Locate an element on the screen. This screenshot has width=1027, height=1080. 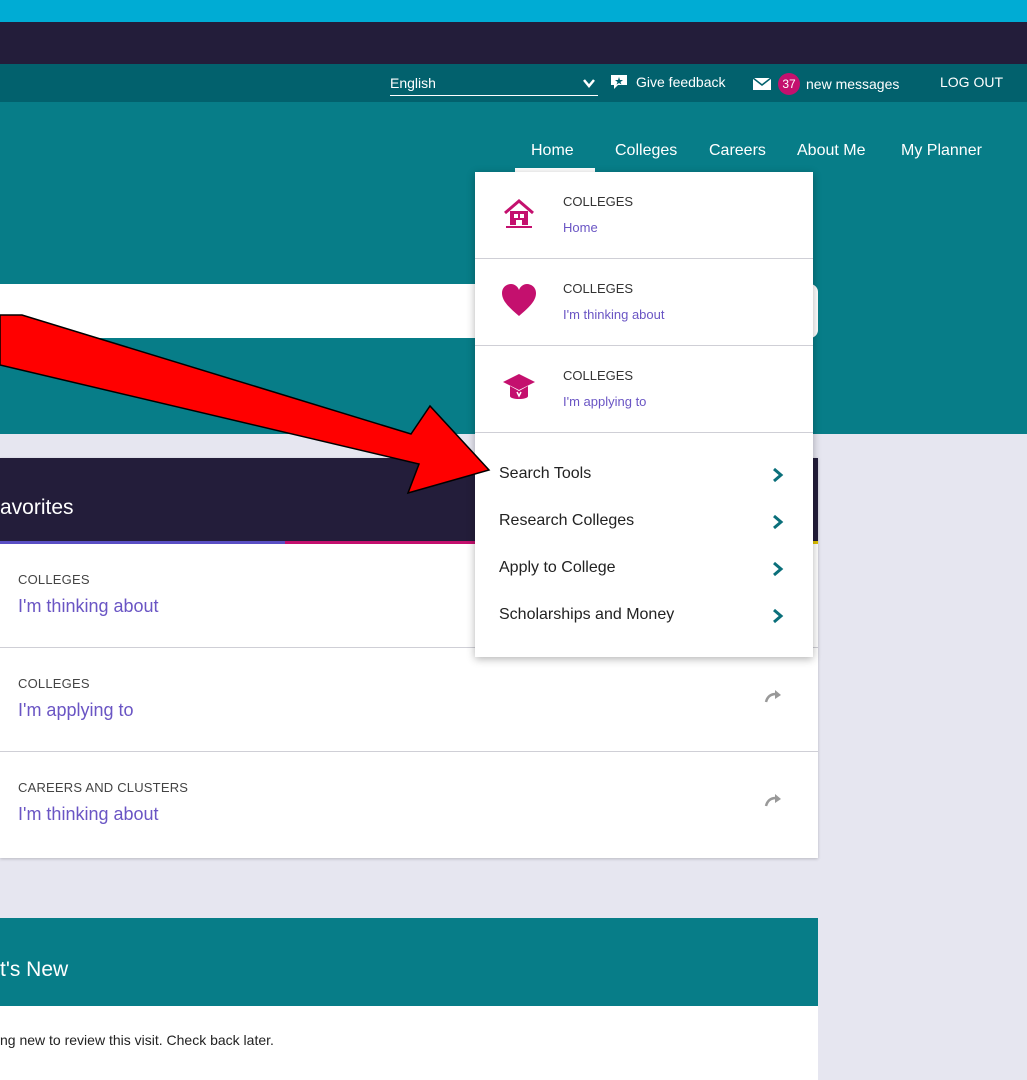
dropdown-link-search-tools: Search Tools is located at coordinates (644, 478).